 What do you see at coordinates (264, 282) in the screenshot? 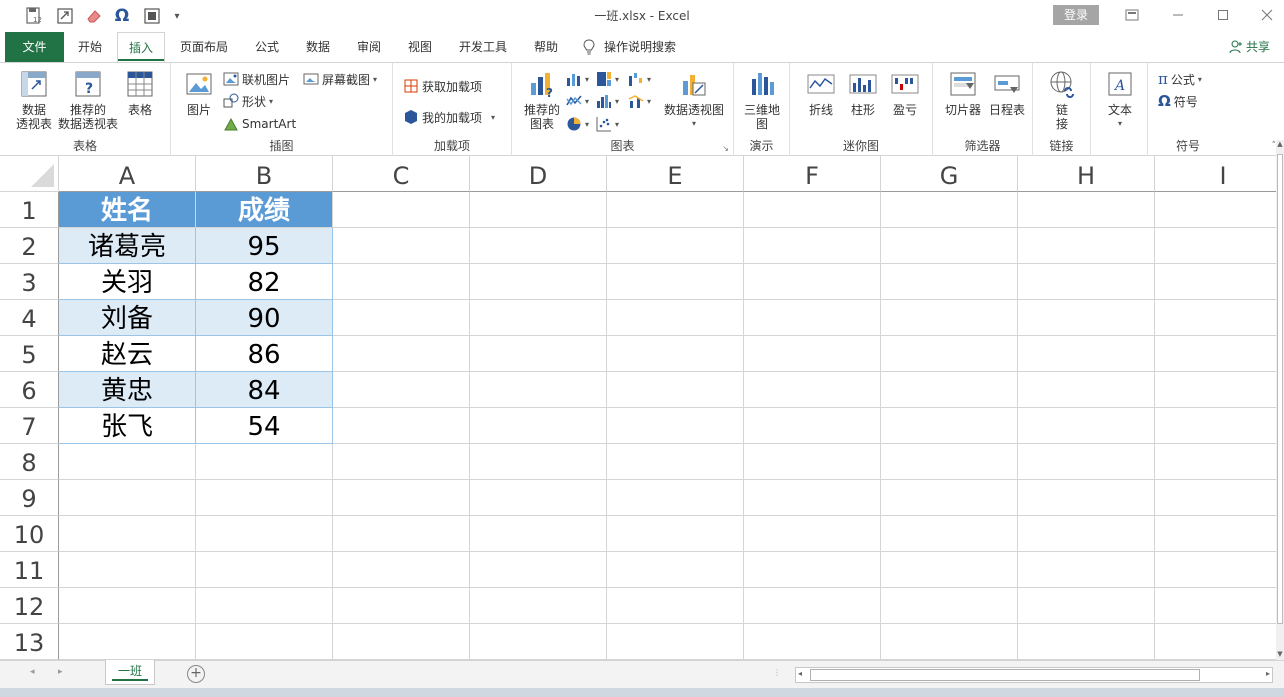
I see `score-cell: 82` at bounding box center [264, 282].